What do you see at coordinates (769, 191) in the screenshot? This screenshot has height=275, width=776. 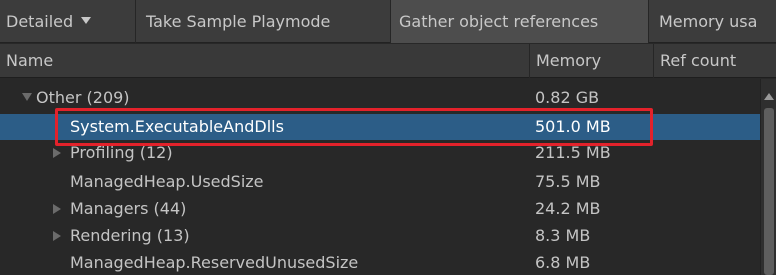 I see `scrollbar-thumb` at bounding box center [769, 191].